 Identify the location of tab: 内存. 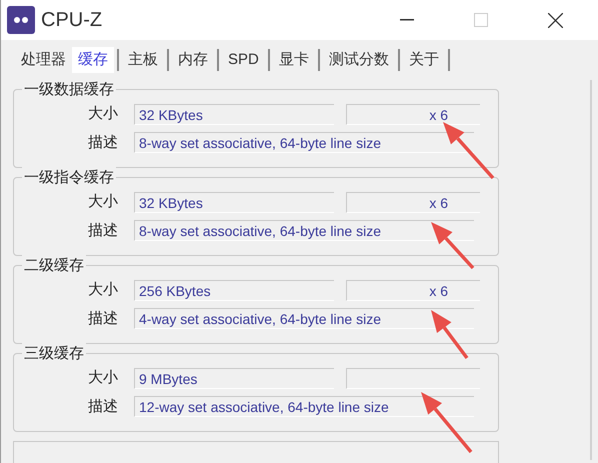
(193, 60).